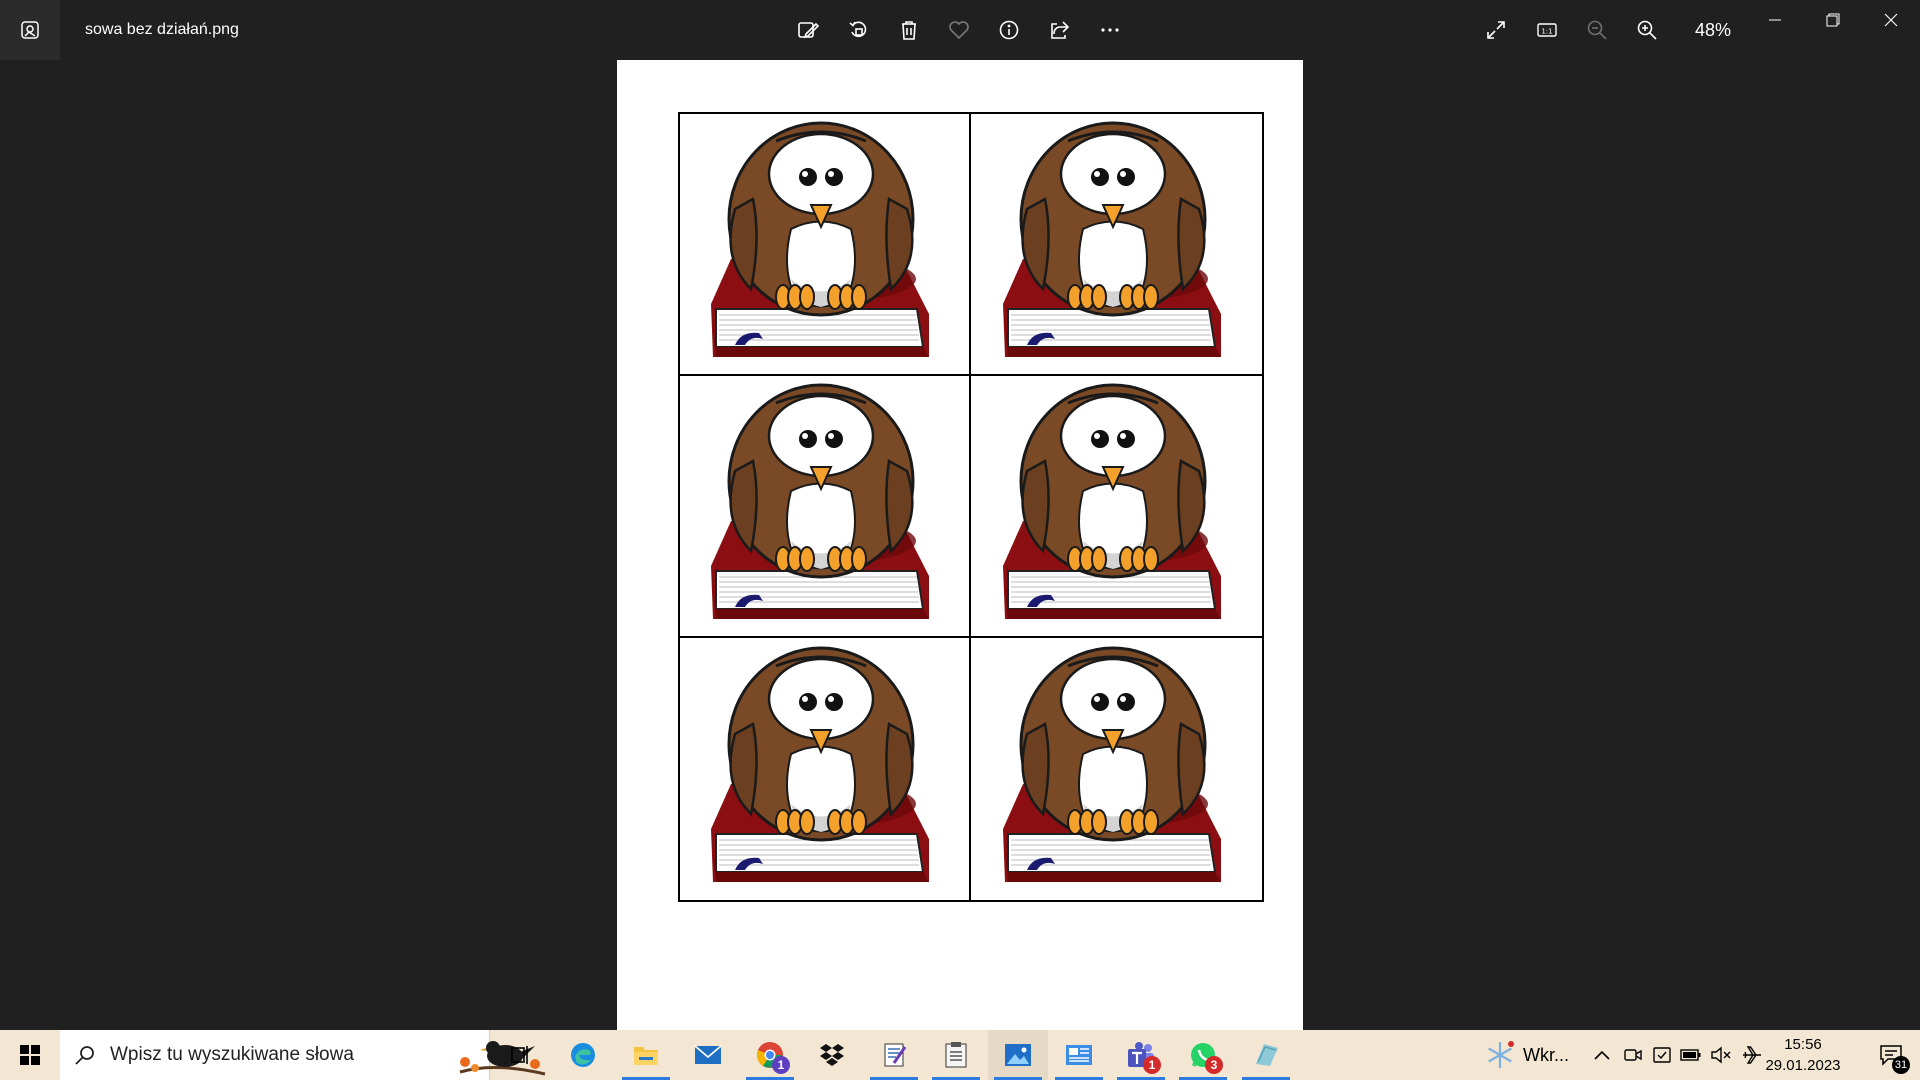  I want to click on notification-center-button: 31, so click(1891, 1055).